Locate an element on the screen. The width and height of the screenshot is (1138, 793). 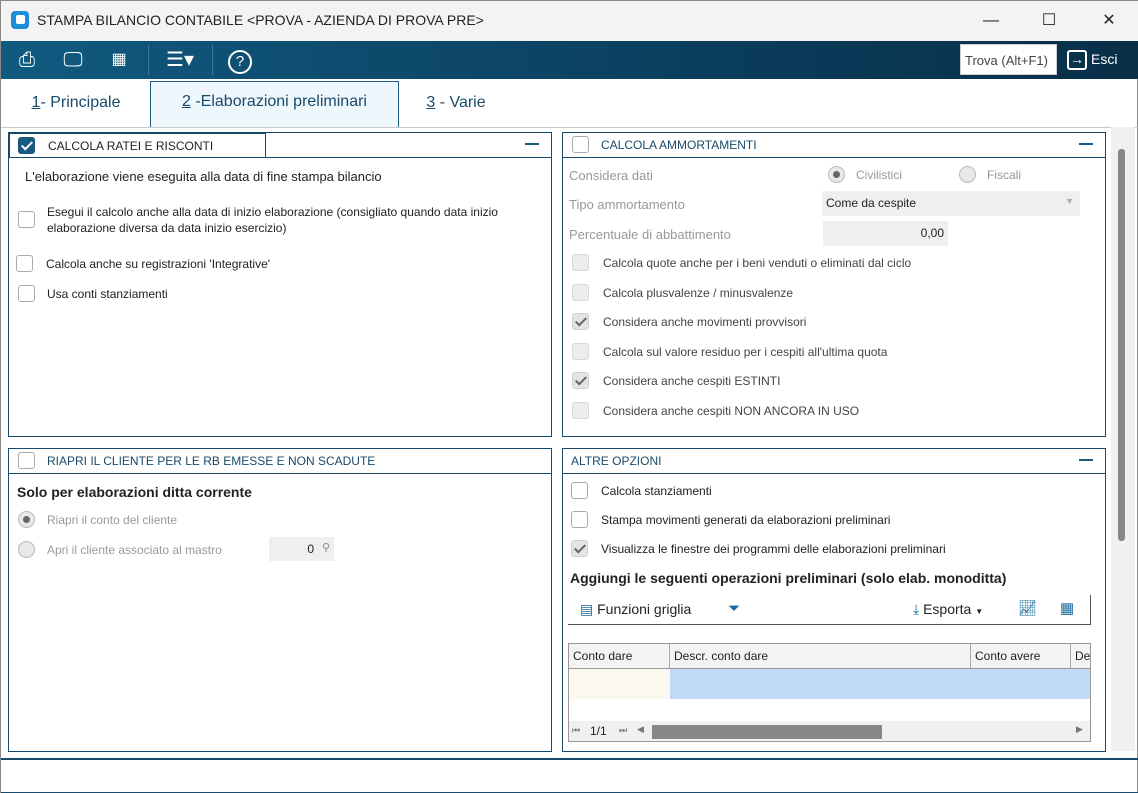
altre-header: ALTRE OPZIONI is located at coordinates (834, 461).